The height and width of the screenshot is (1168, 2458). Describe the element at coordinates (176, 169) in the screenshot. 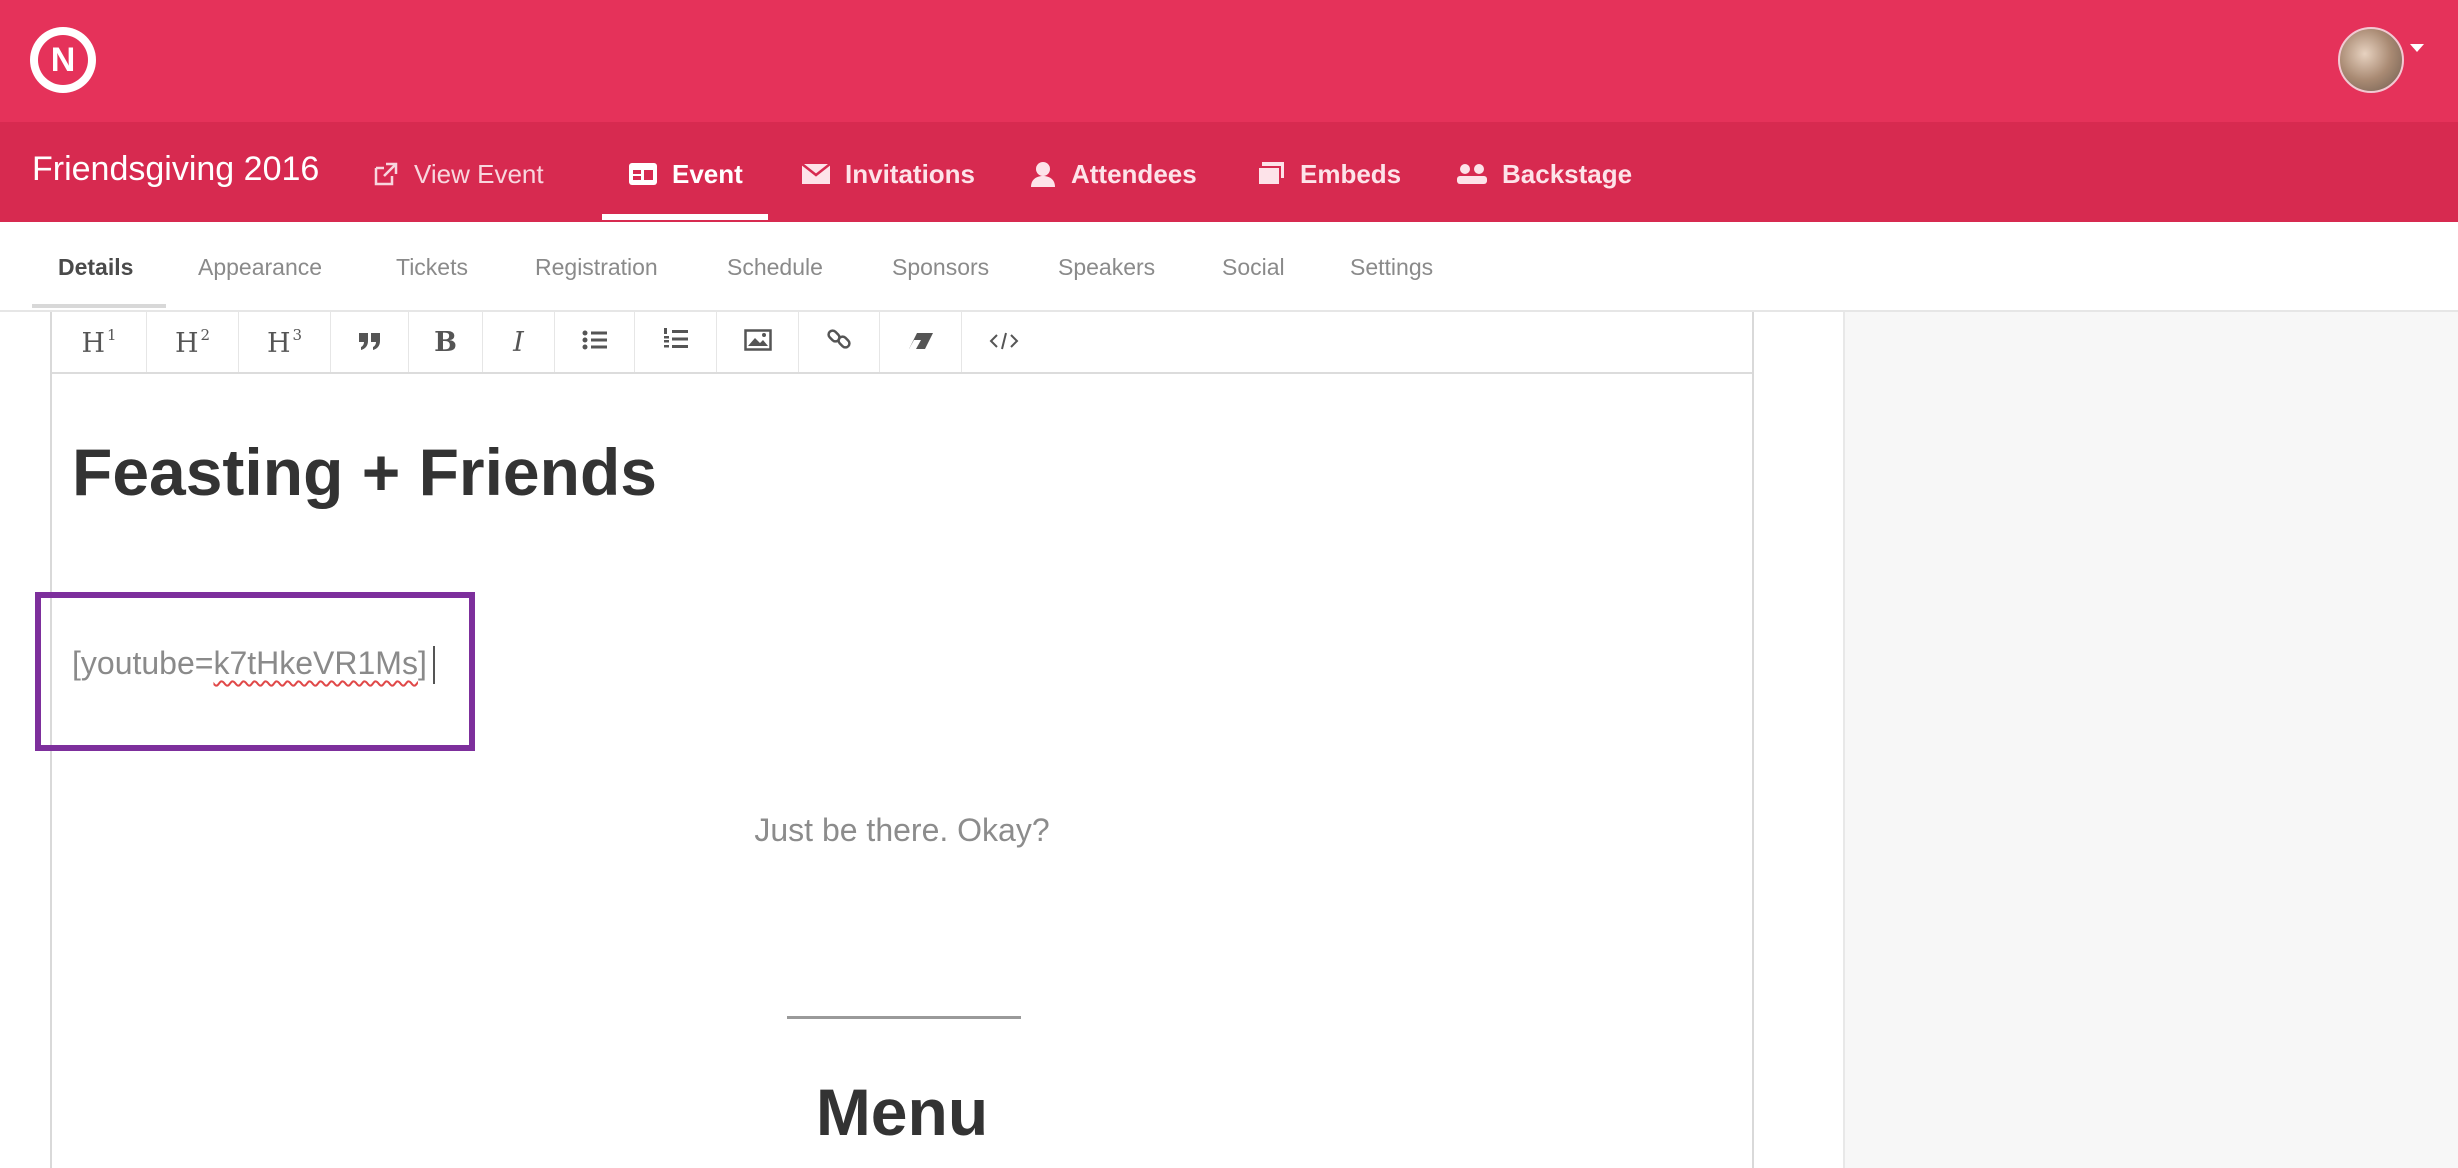

I see `event-title: Friendsgiving 2016` at that location.